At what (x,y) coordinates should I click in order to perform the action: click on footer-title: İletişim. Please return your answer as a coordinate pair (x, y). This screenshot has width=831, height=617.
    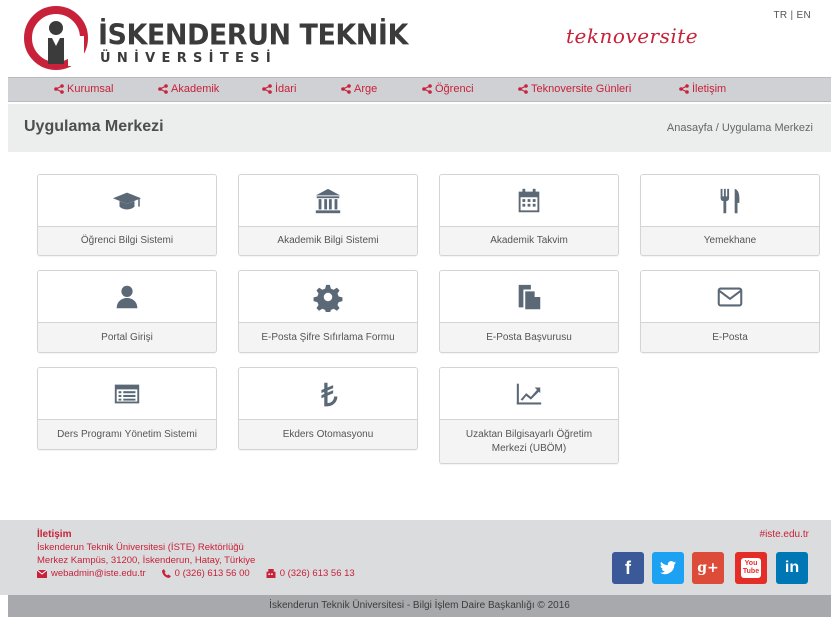
    Looking at the image, I should click on (54, 534).